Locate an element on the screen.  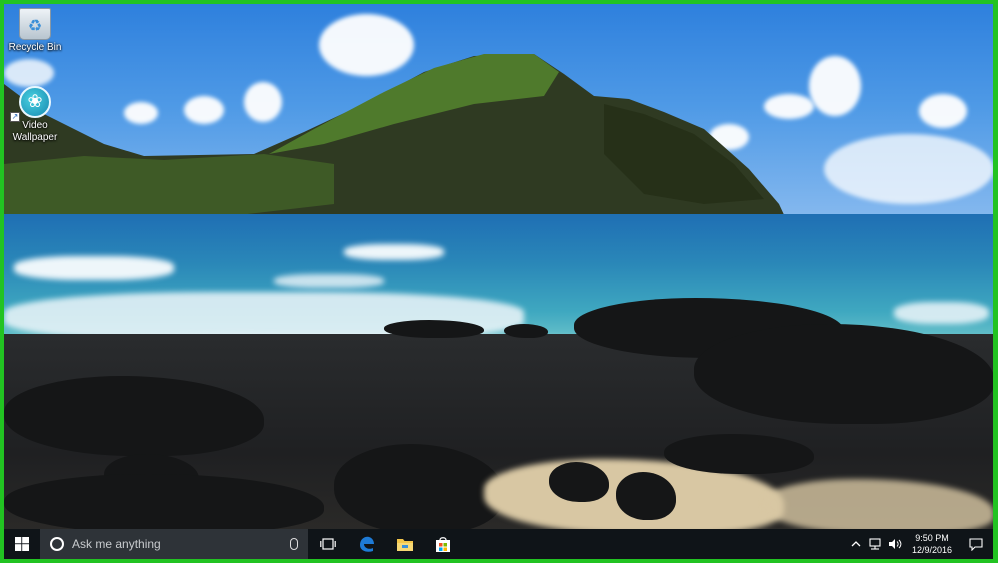
windows-logo-icon is located at coordinates (22, 544).